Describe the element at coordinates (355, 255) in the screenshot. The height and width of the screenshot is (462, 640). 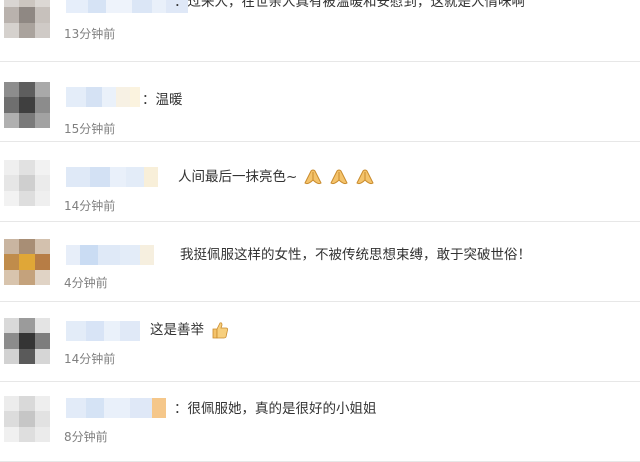
I see `comment-text: 我挺佩服这样的女性，不被传统思想束缚，敢于突破世俗！` at that location.